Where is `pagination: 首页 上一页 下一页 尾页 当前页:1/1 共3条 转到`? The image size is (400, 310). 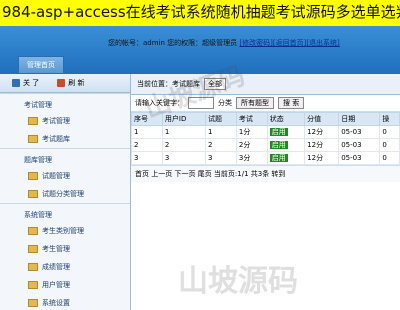
pagination: 首页 上一页 下一页 尾页 当前页:1/1 共3条 转到 is located at coordinates (265, 173).